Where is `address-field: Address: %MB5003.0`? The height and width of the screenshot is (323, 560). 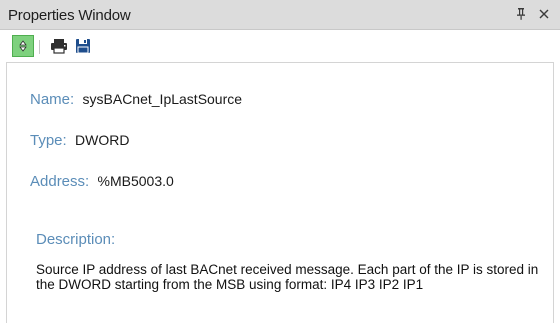
address-field: Address: %MB5003.0 is located at coordinates (102, 181).